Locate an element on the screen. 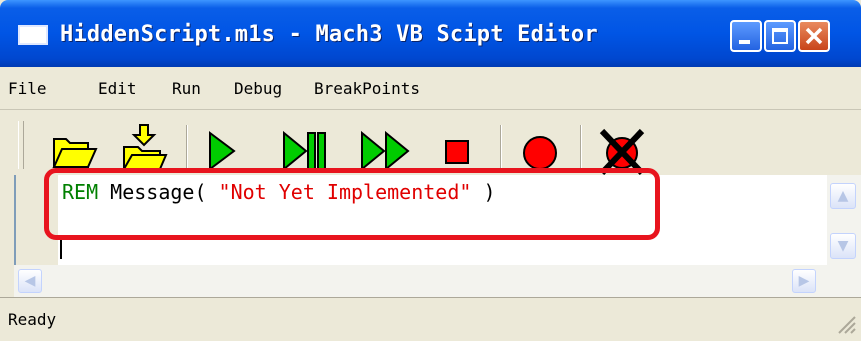 The image size is (861, 341). chevron-left-icon: ◀ is located at coordinates (30, 281).